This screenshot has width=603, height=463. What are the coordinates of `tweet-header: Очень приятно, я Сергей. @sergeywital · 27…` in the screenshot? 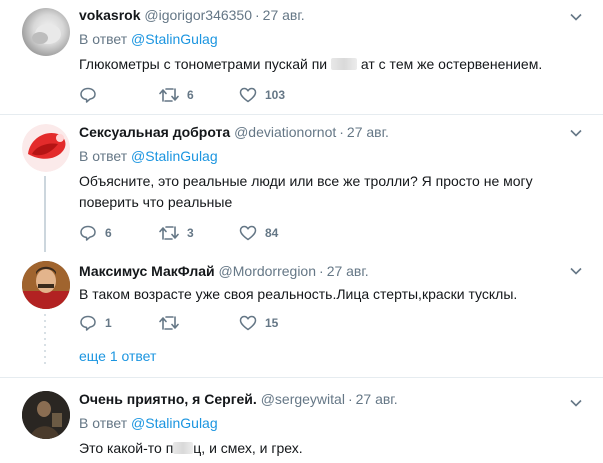 It's located at (238, 399).